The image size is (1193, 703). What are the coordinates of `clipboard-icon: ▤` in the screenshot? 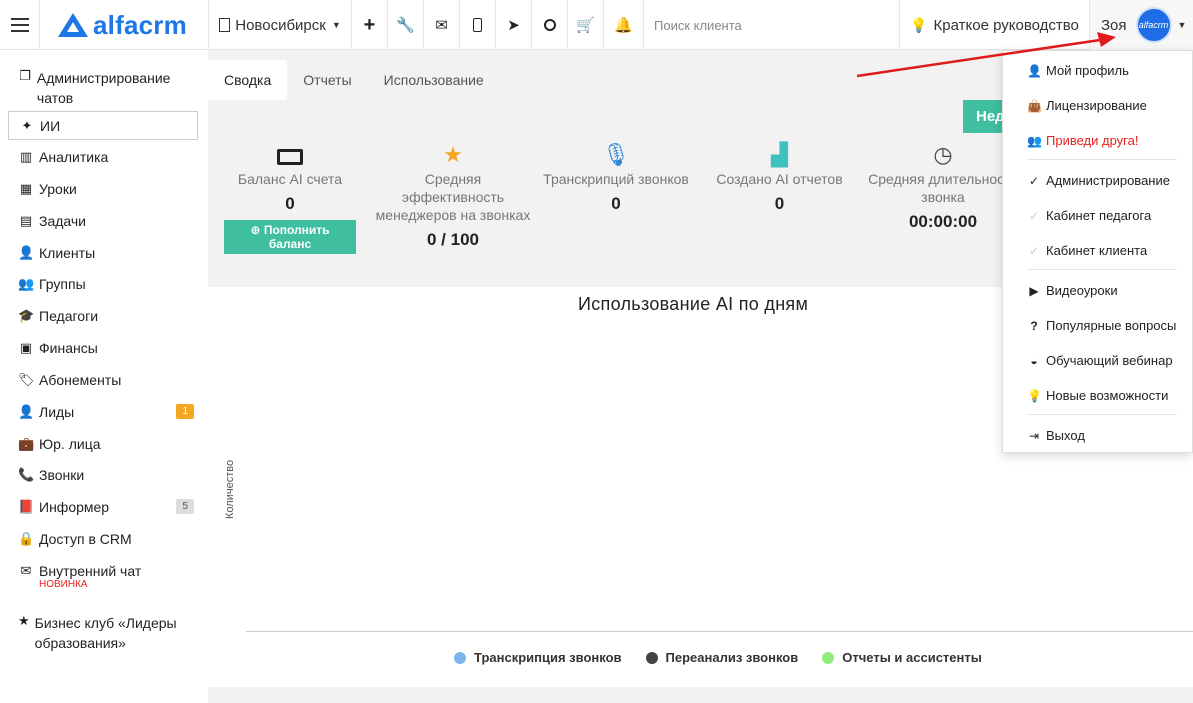 It's located at (26, 220).